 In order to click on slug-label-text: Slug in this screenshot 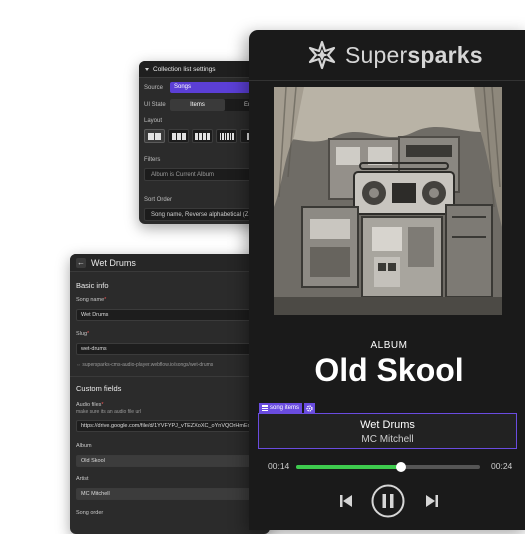, I will do `click(82, 334)`.